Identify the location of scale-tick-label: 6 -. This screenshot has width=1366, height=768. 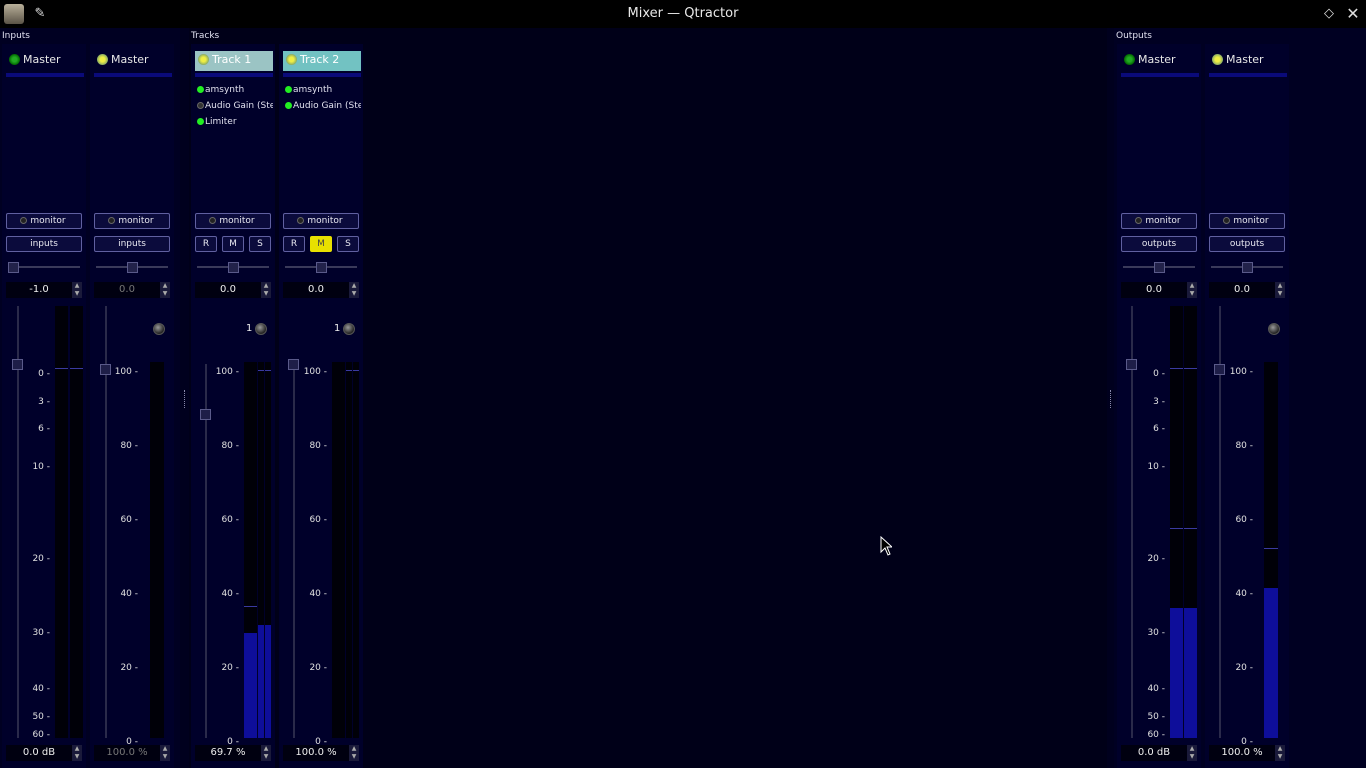
(44, 429).